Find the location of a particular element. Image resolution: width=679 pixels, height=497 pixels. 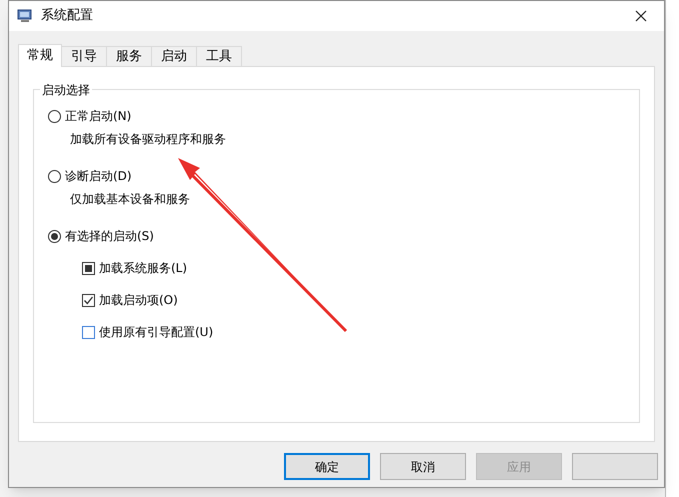

dialog-button: 取消 is located at coordinates (423, 466).